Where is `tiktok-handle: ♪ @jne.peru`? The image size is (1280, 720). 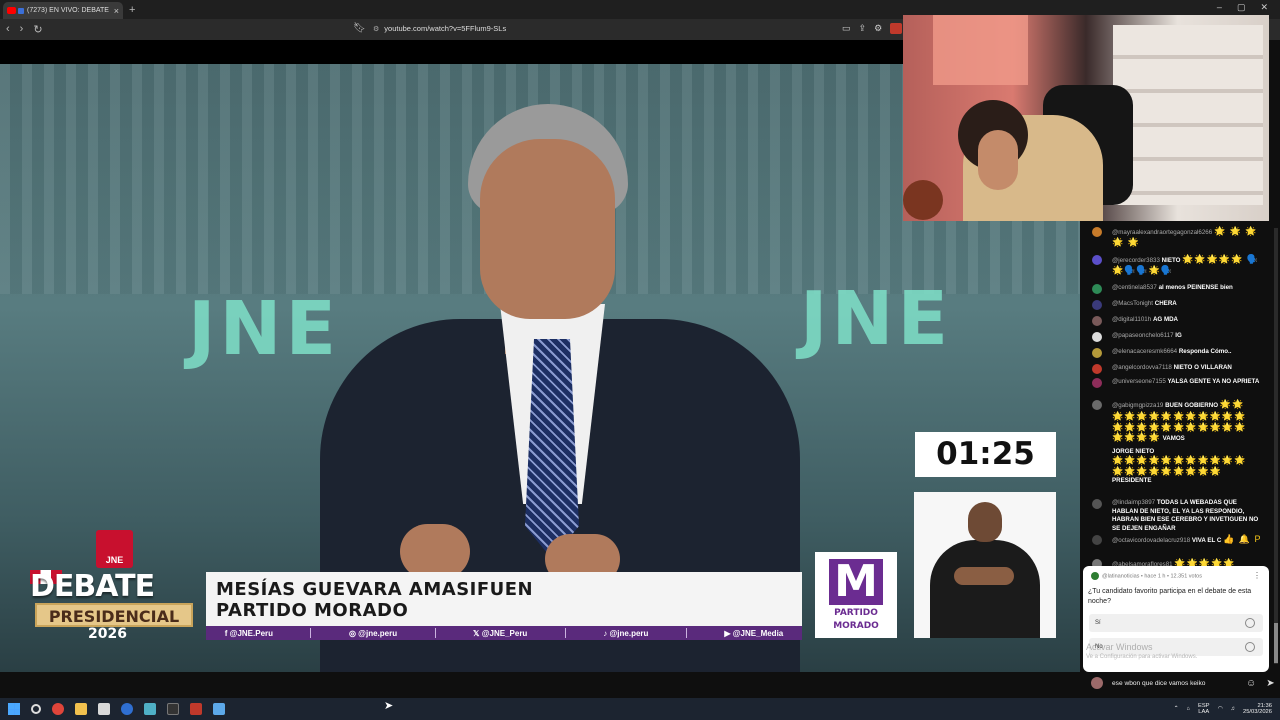 tiktok-handle: ♪ @jne.peru is located at coordinates (626, 633).